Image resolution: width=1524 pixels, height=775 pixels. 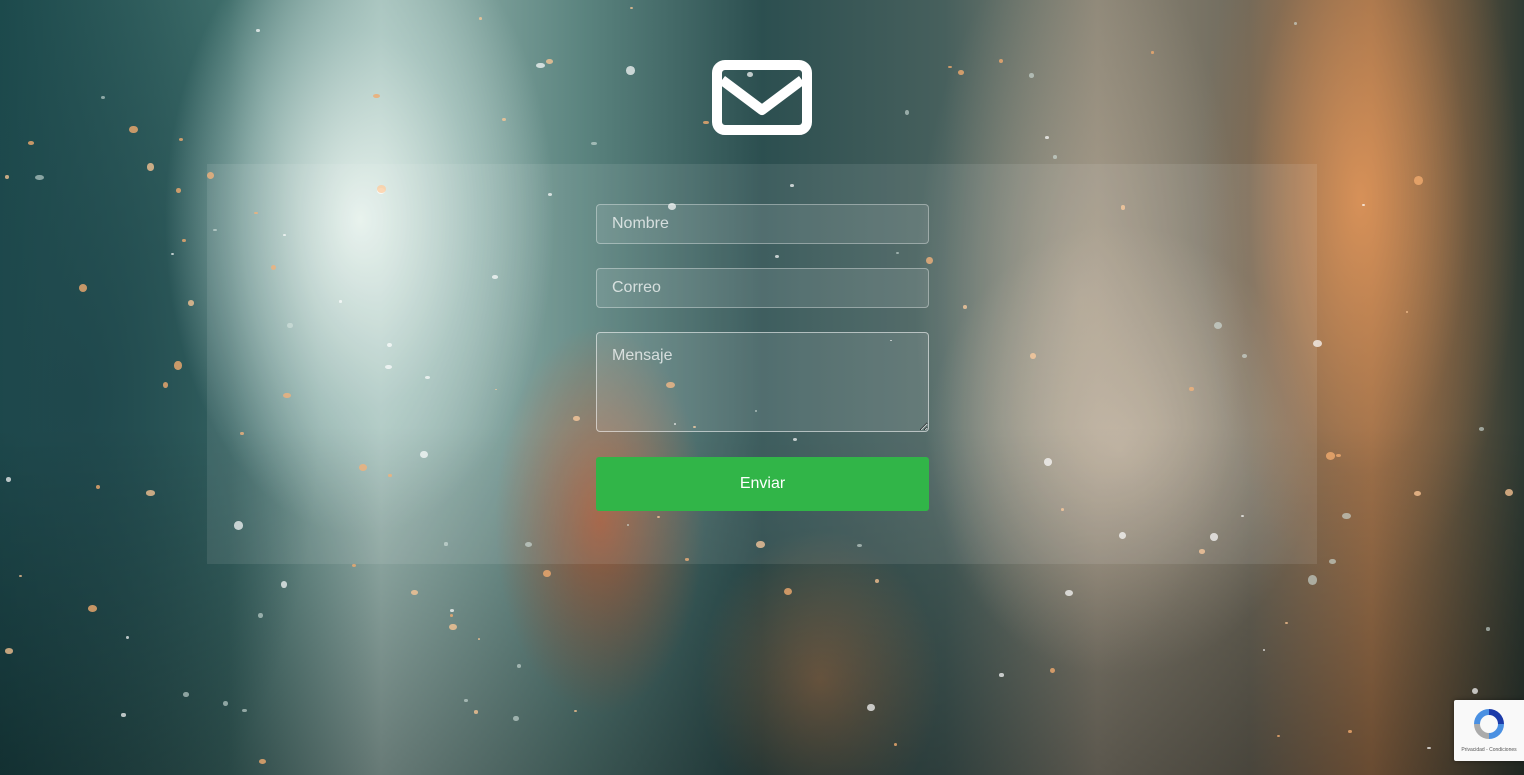 What do you see at coordinates (762, 484) in the screenshot?
I see `submit-button: Enviar` at bounding box center [762, 484].